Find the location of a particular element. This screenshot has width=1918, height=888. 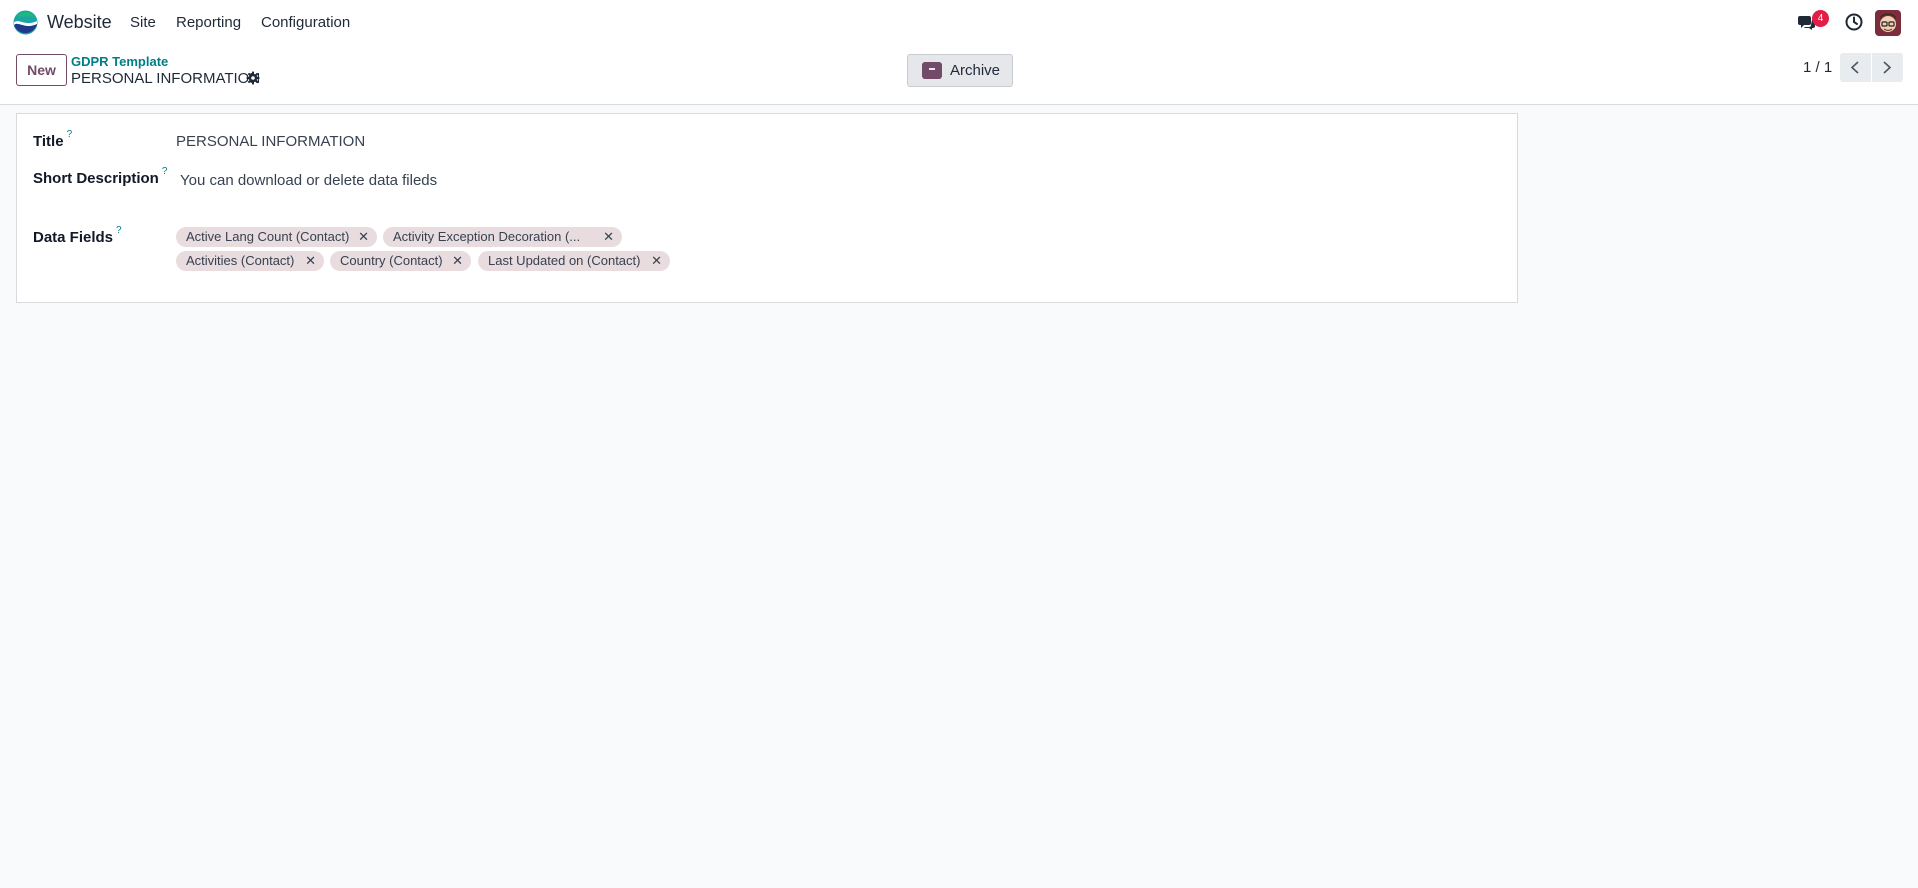

pager-value: 1 / 1 is located at coordinates (1817, 67).